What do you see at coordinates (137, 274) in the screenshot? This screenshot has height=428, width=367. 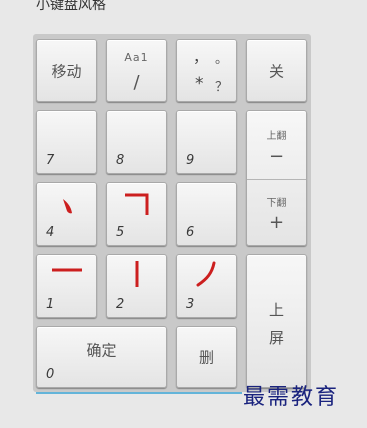 I see `vertical-stroke-icon` at bounding box center [137, 274].